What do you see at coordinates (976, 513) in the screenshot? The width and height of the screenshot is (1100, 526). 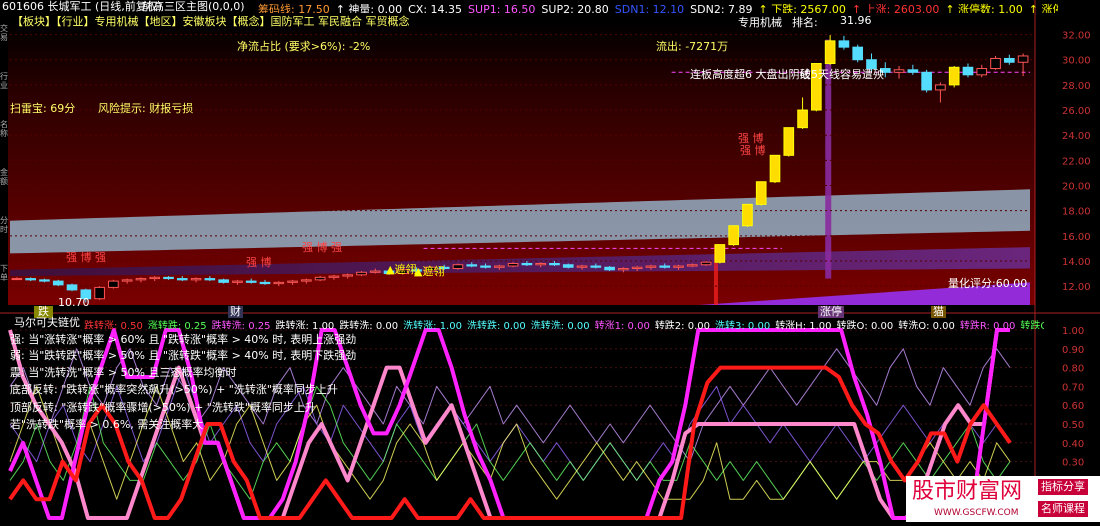 I see `watermark-url: WWW.GSCFW.COM` at bounding box center [976, 513].